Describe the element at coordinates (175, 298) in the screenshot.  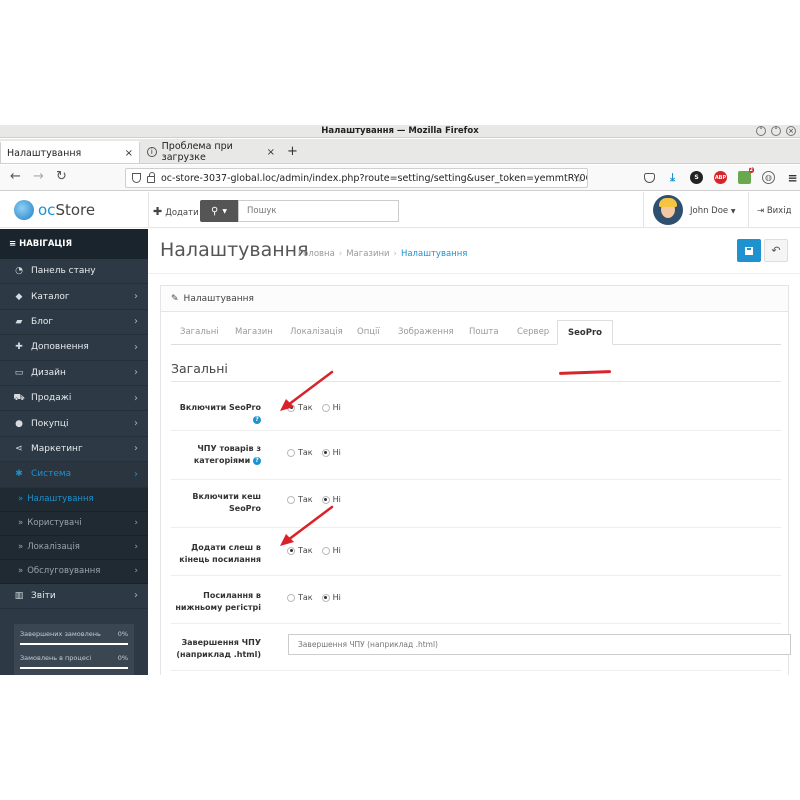
I see `pencil-icon: ✎` at that location.